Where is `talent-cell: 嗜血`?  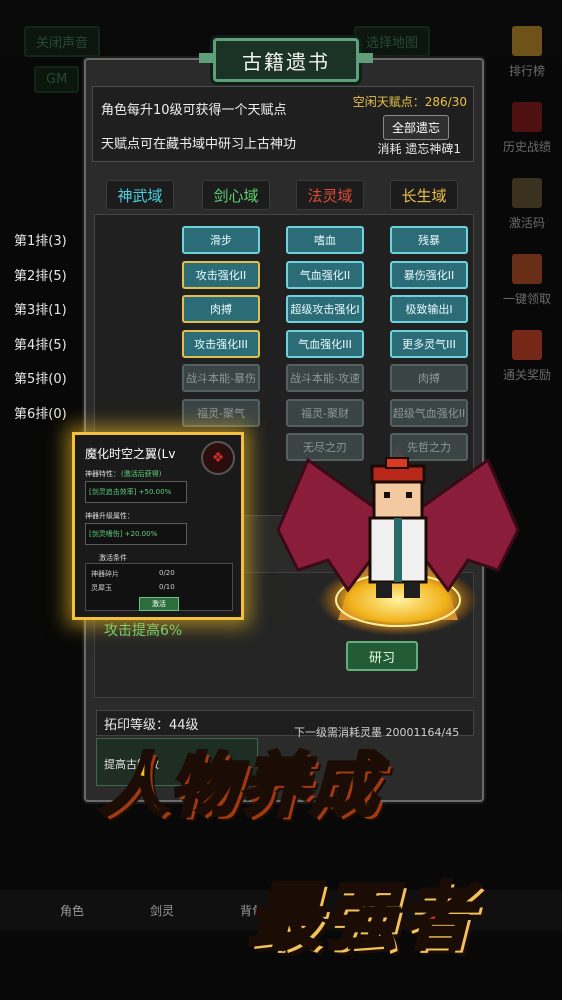 talent-cell: 嗜血 is located at coordinates (325, 240).